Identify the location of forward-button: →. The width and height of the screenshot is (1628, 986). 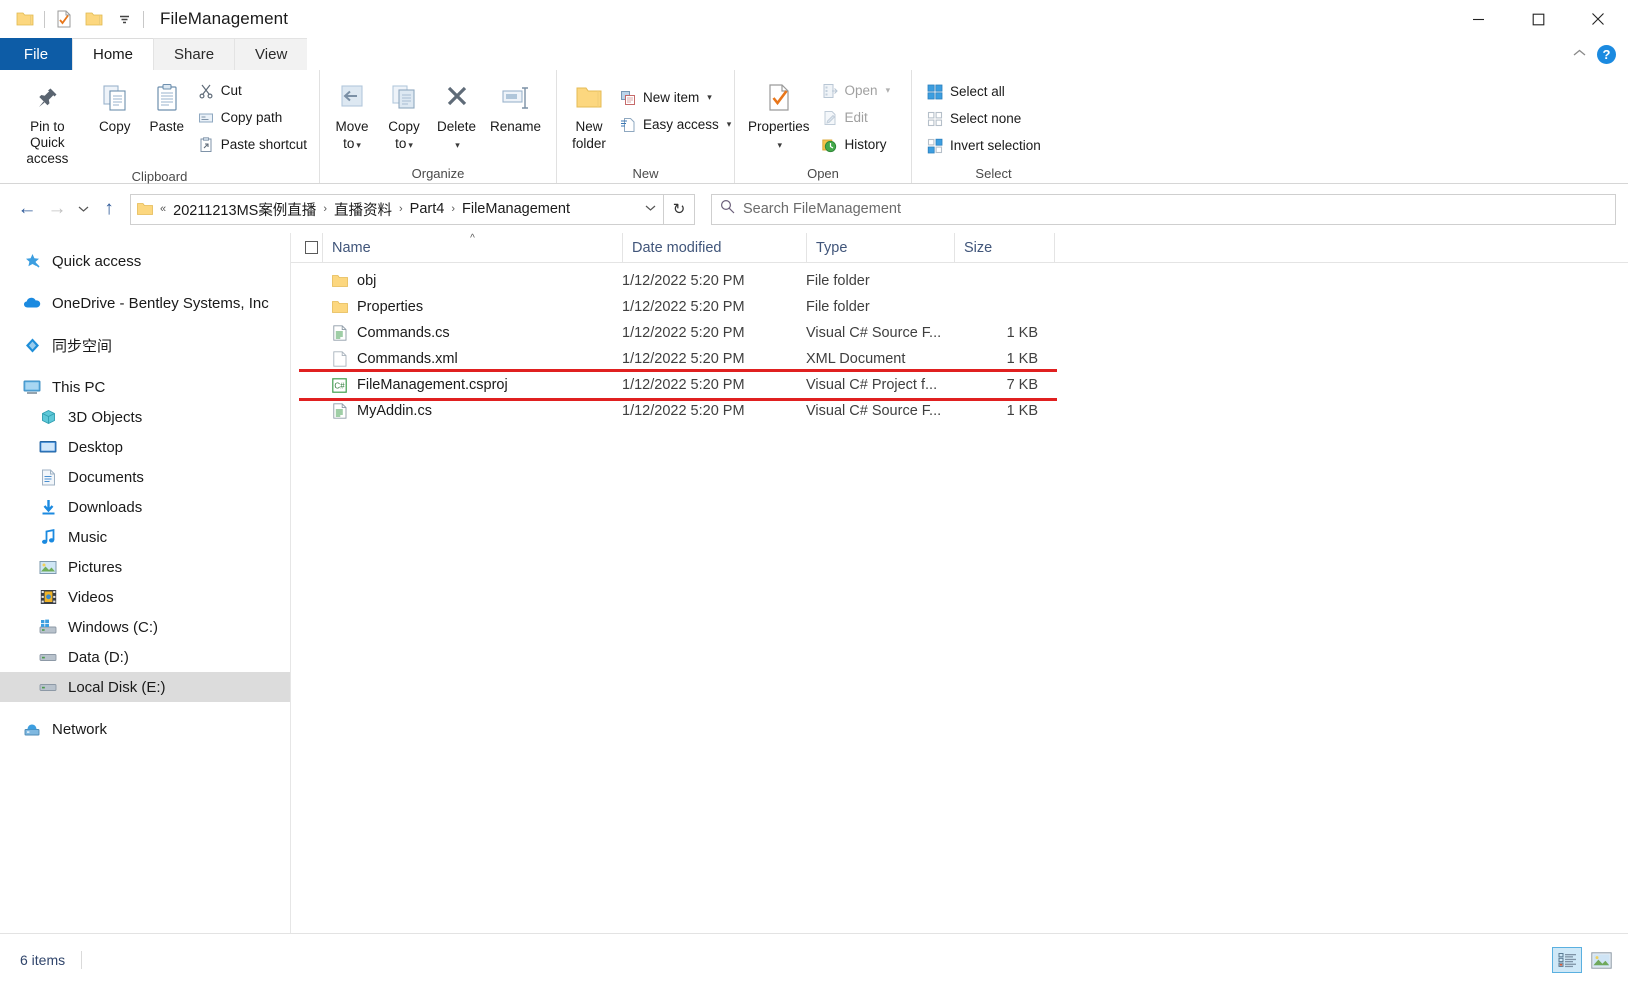
(57, 209).